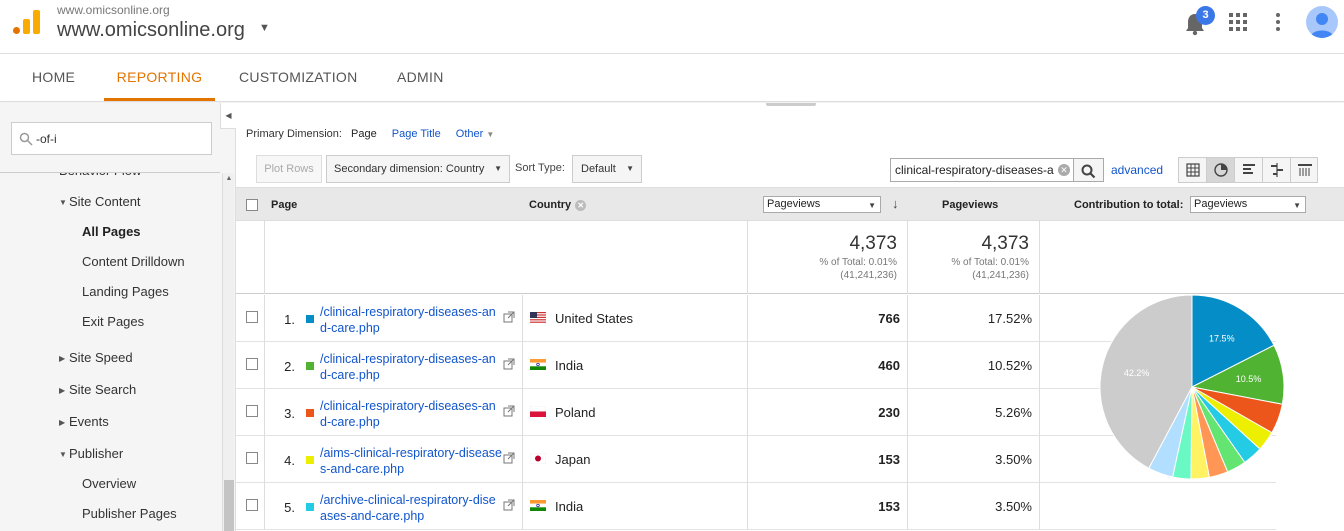 The width and height of the screenshot is (1344, 531). I want to click on sidebar-item-label: Publisher, so click(96, 453).